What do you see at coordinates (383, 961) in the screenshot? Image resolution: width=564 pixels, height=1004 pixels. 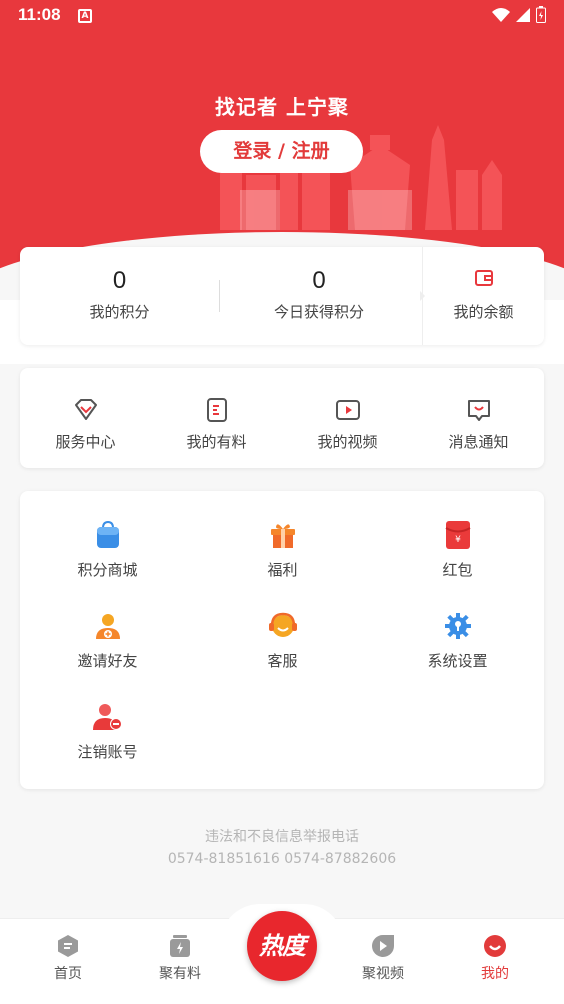 I see `tab-video: 聚视频` at bounding box center [383, 961].